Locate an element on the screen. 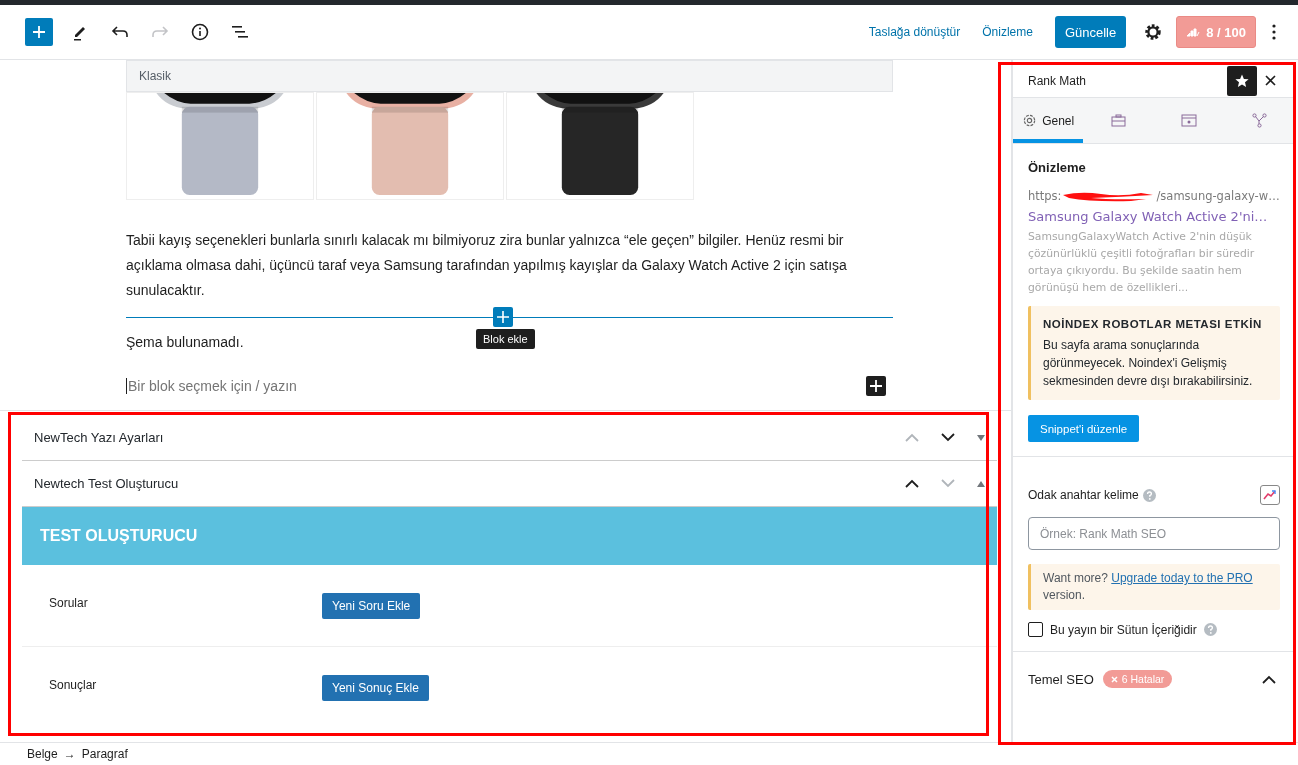  move-up-icon is located at coordinates (912, 483).